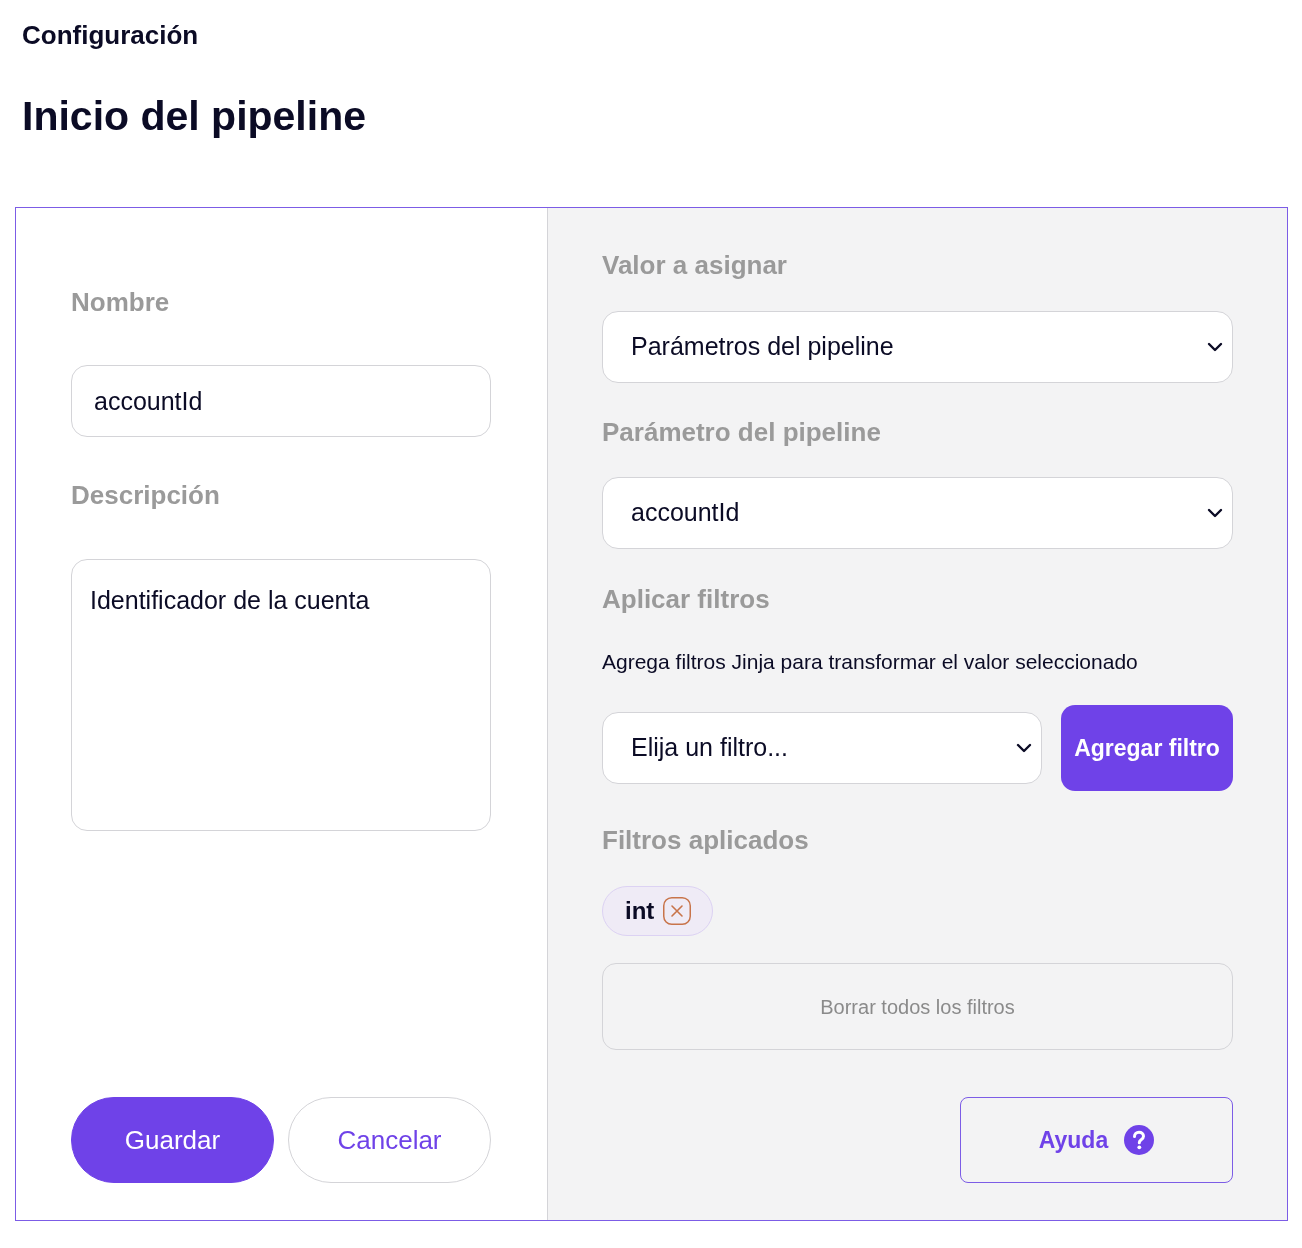 This screenshot has height=1248, width=1302. Describe the element at coordinates (640, 911) in the screenshot. I see `chip-label: int` at that location.